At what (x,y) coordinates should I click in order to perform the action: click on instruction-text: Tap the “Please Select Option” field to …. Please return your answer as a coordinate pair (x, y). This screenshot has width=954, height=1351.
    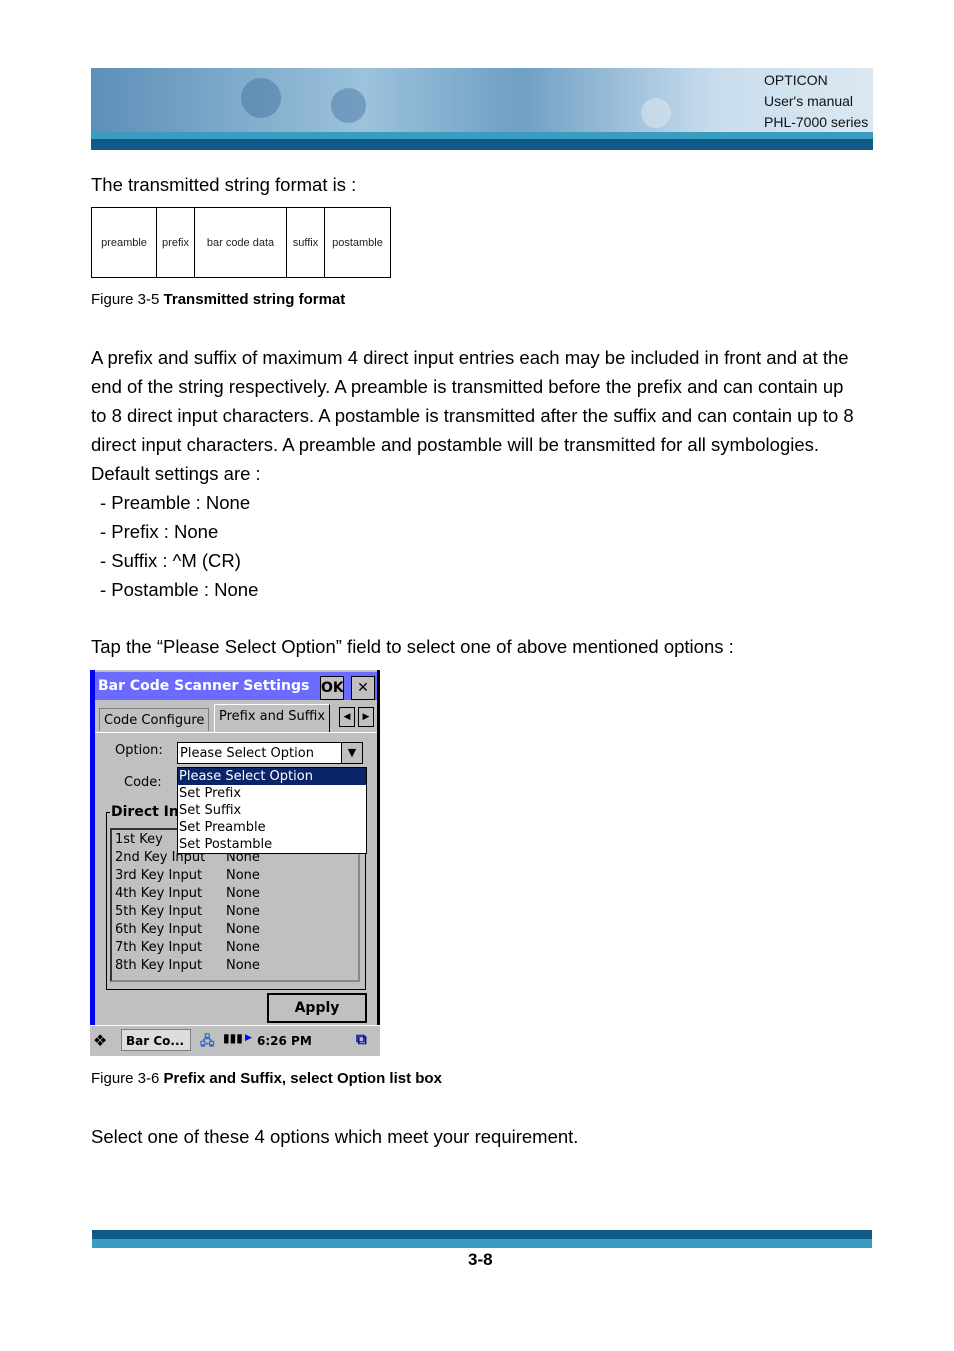
    Looking at the image, I should click on (412, 646).